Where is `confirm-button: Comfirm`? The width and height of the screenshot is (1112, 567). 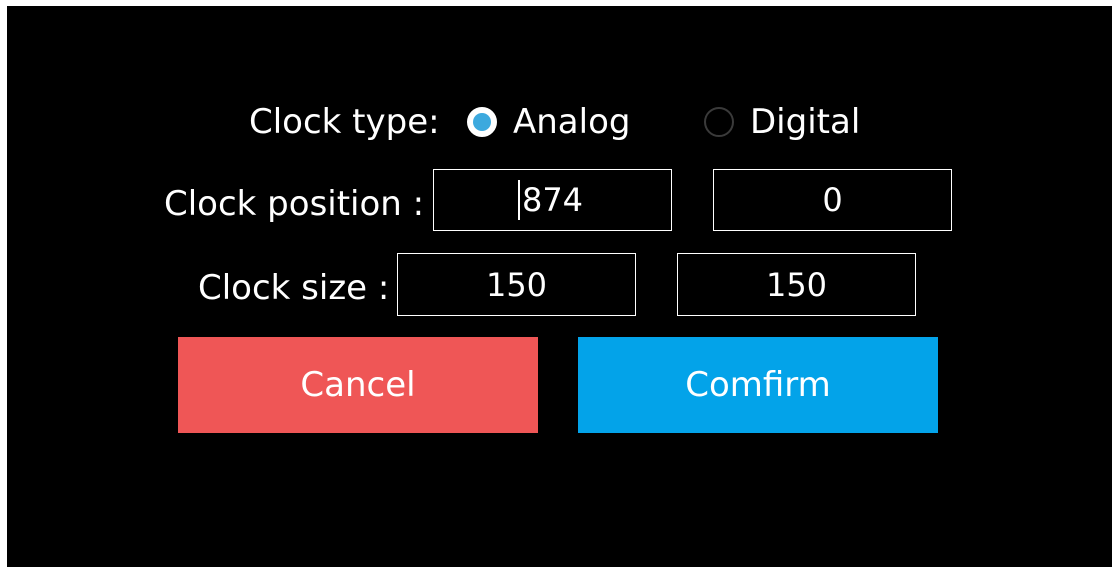
confirm-button: Comfirm is located at coordinates (758, 385).